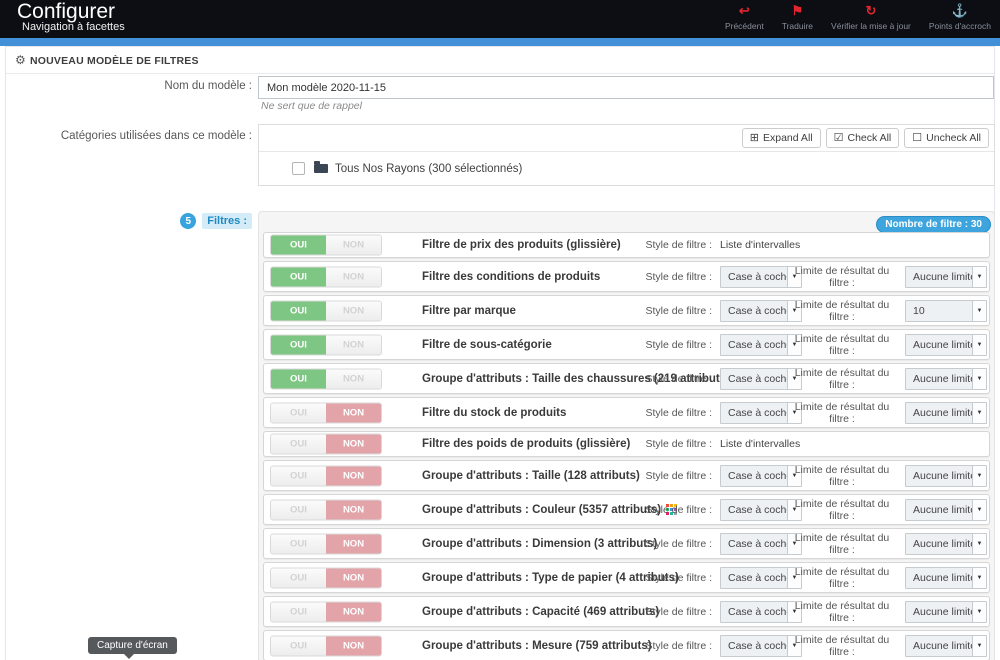 This screenshot has width=1000, height=660. What do you see at coordinates (871, 10) in the screenshot?
I see `refresh-icon: ↻` at bounding box center [871, 10].